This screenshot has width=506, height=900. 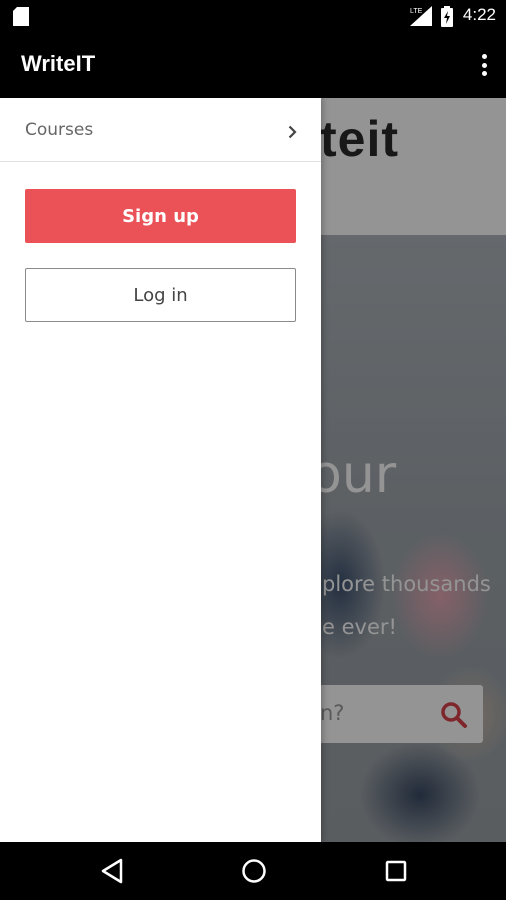 I want to click on svg-text: LTE, so click(x=416, y=11).